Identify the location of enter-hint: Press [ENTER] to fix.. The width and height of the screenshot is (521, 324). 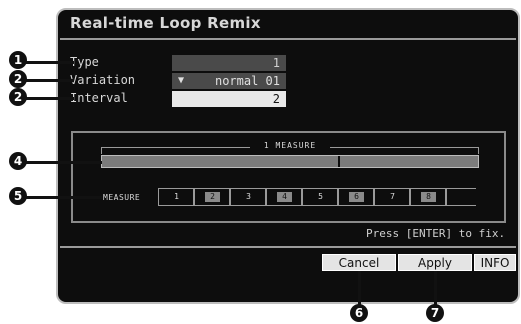
(436, 233).